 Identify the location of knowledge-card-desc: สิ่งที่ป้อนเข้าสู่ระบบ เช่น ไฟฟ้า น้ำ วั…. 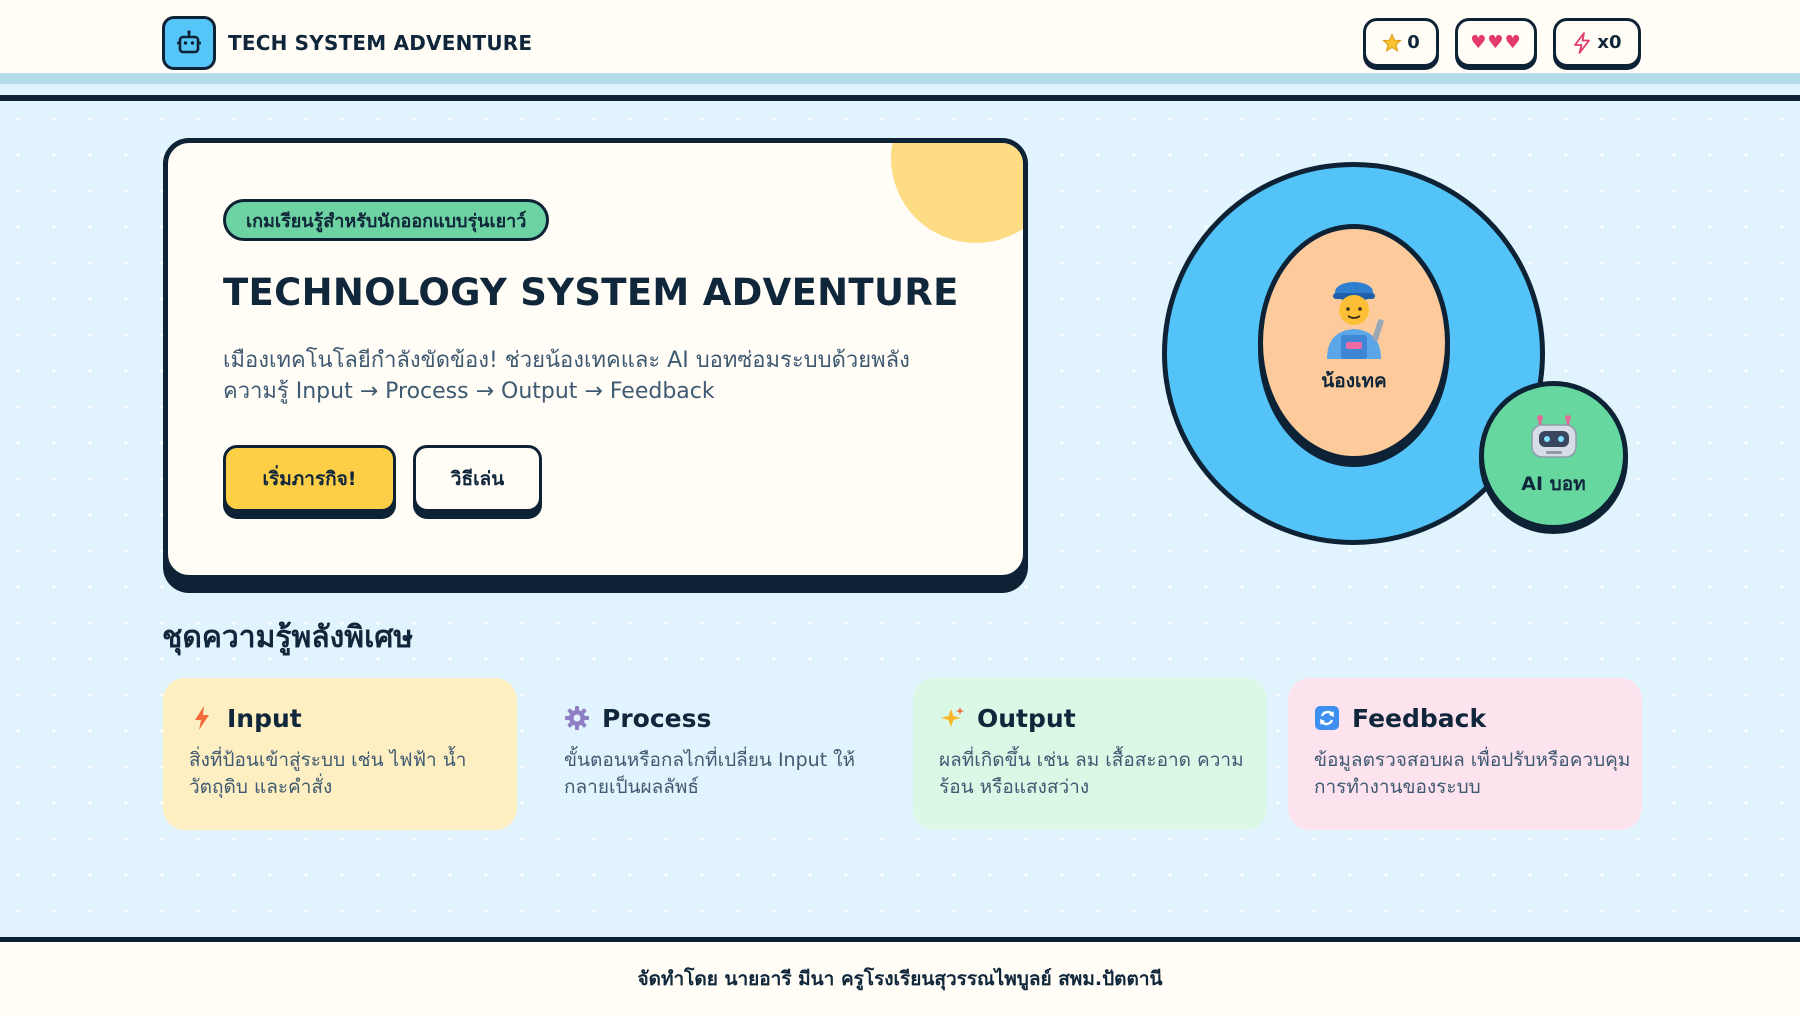
(328, 773).